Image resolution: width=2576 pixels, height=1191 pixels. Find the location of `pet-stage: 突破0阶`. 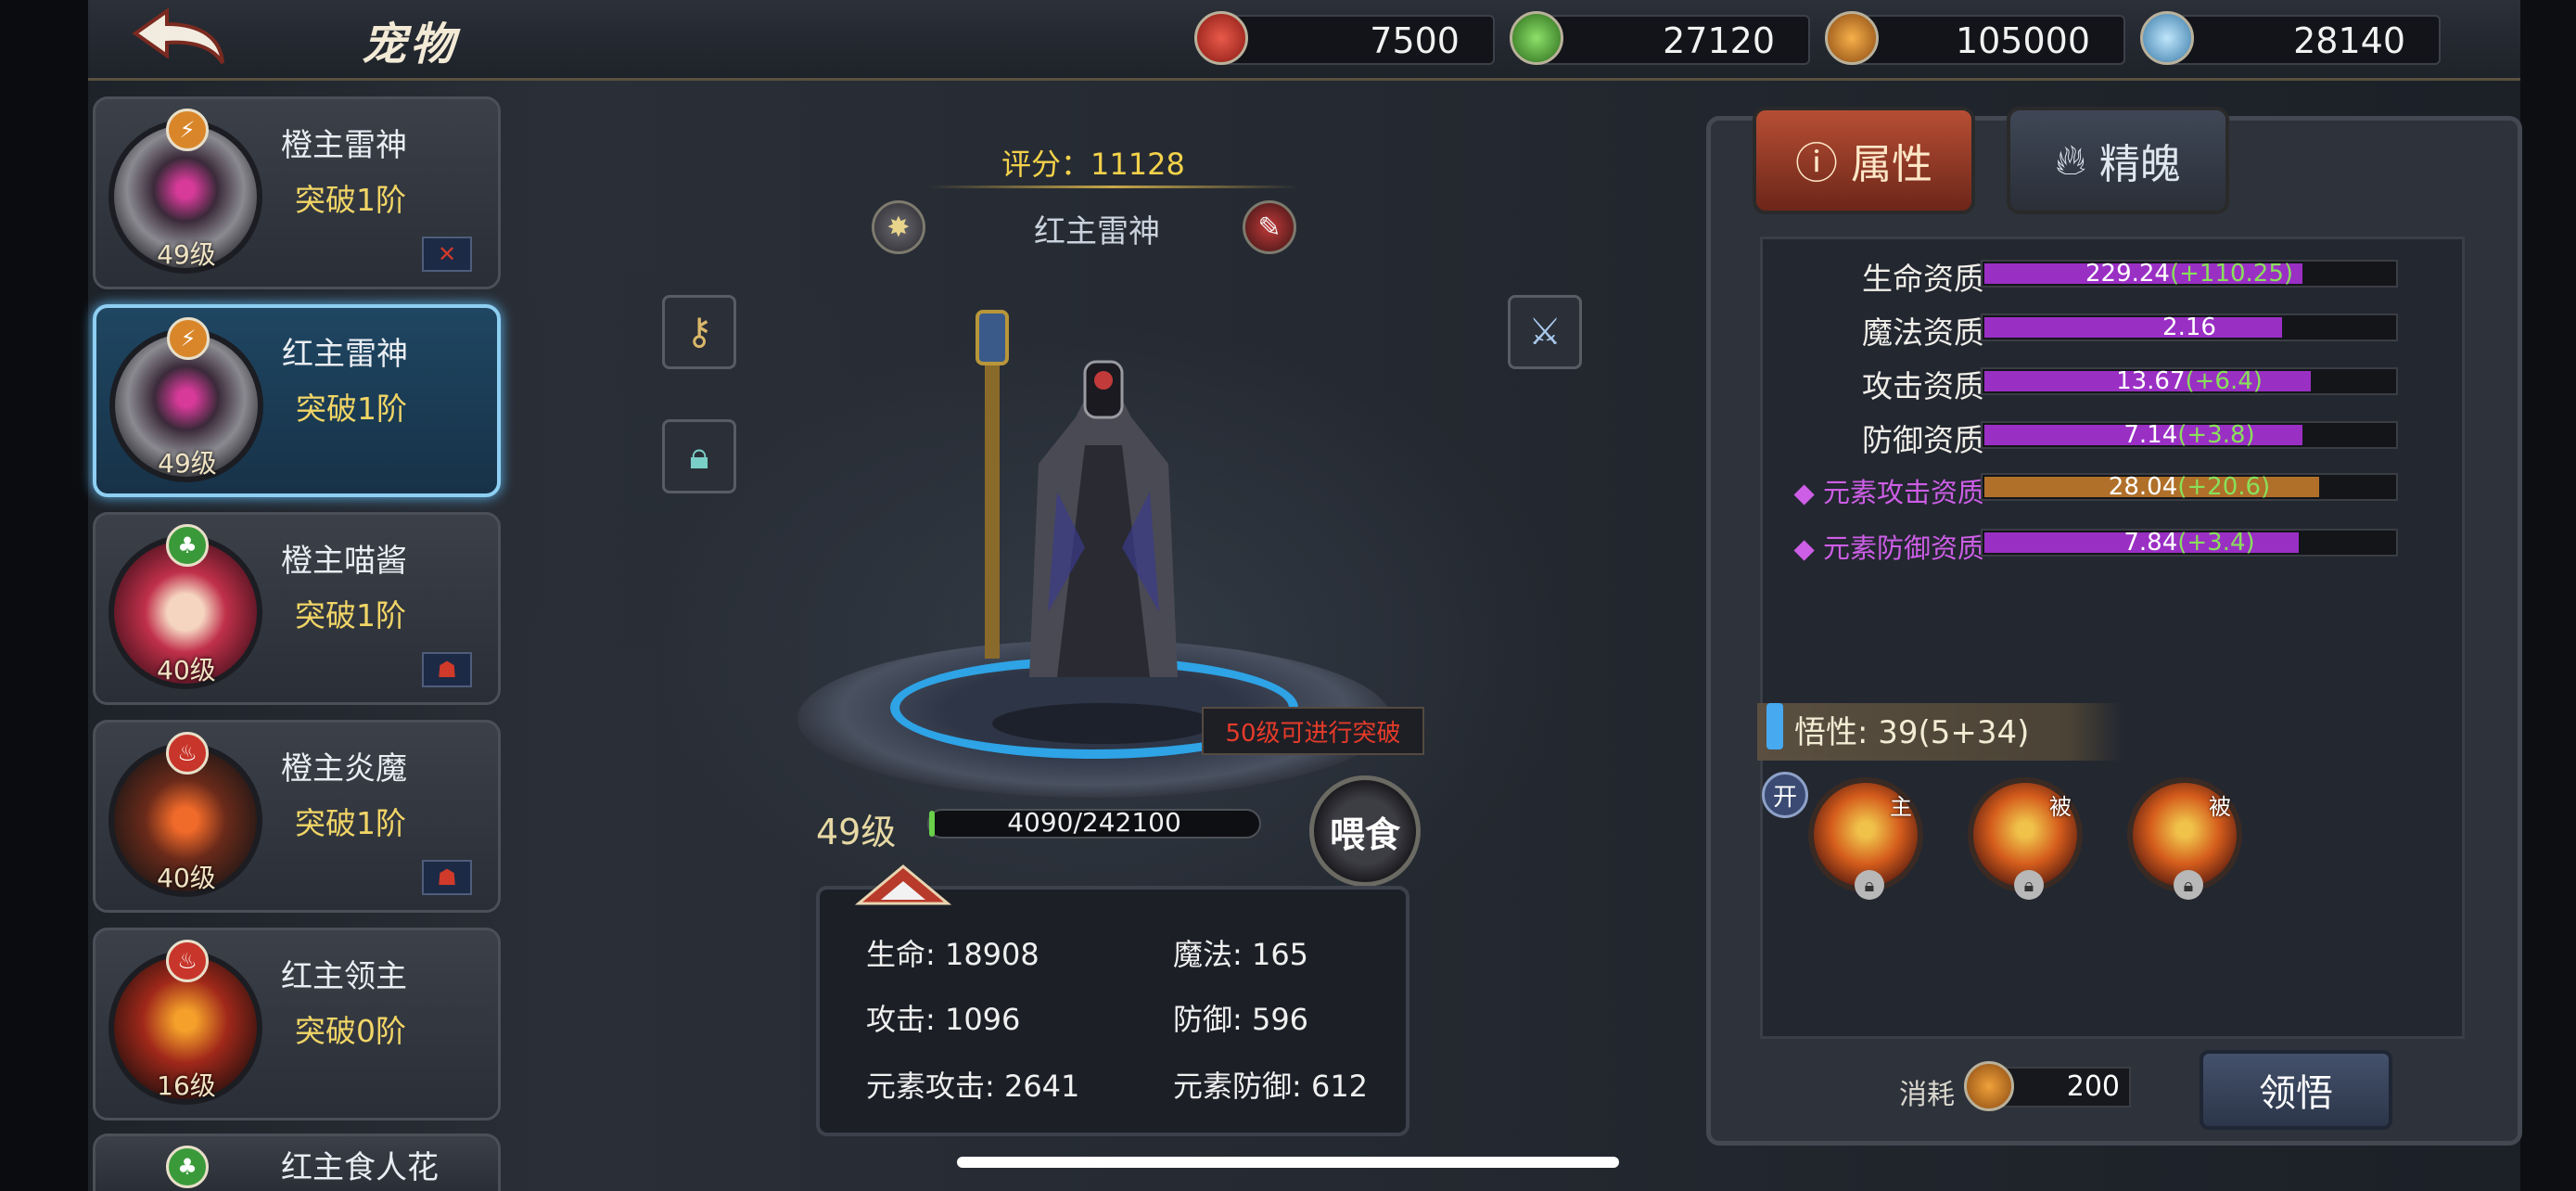

pet-stage: 突破0阶 is located at coordinates (350, 1031).